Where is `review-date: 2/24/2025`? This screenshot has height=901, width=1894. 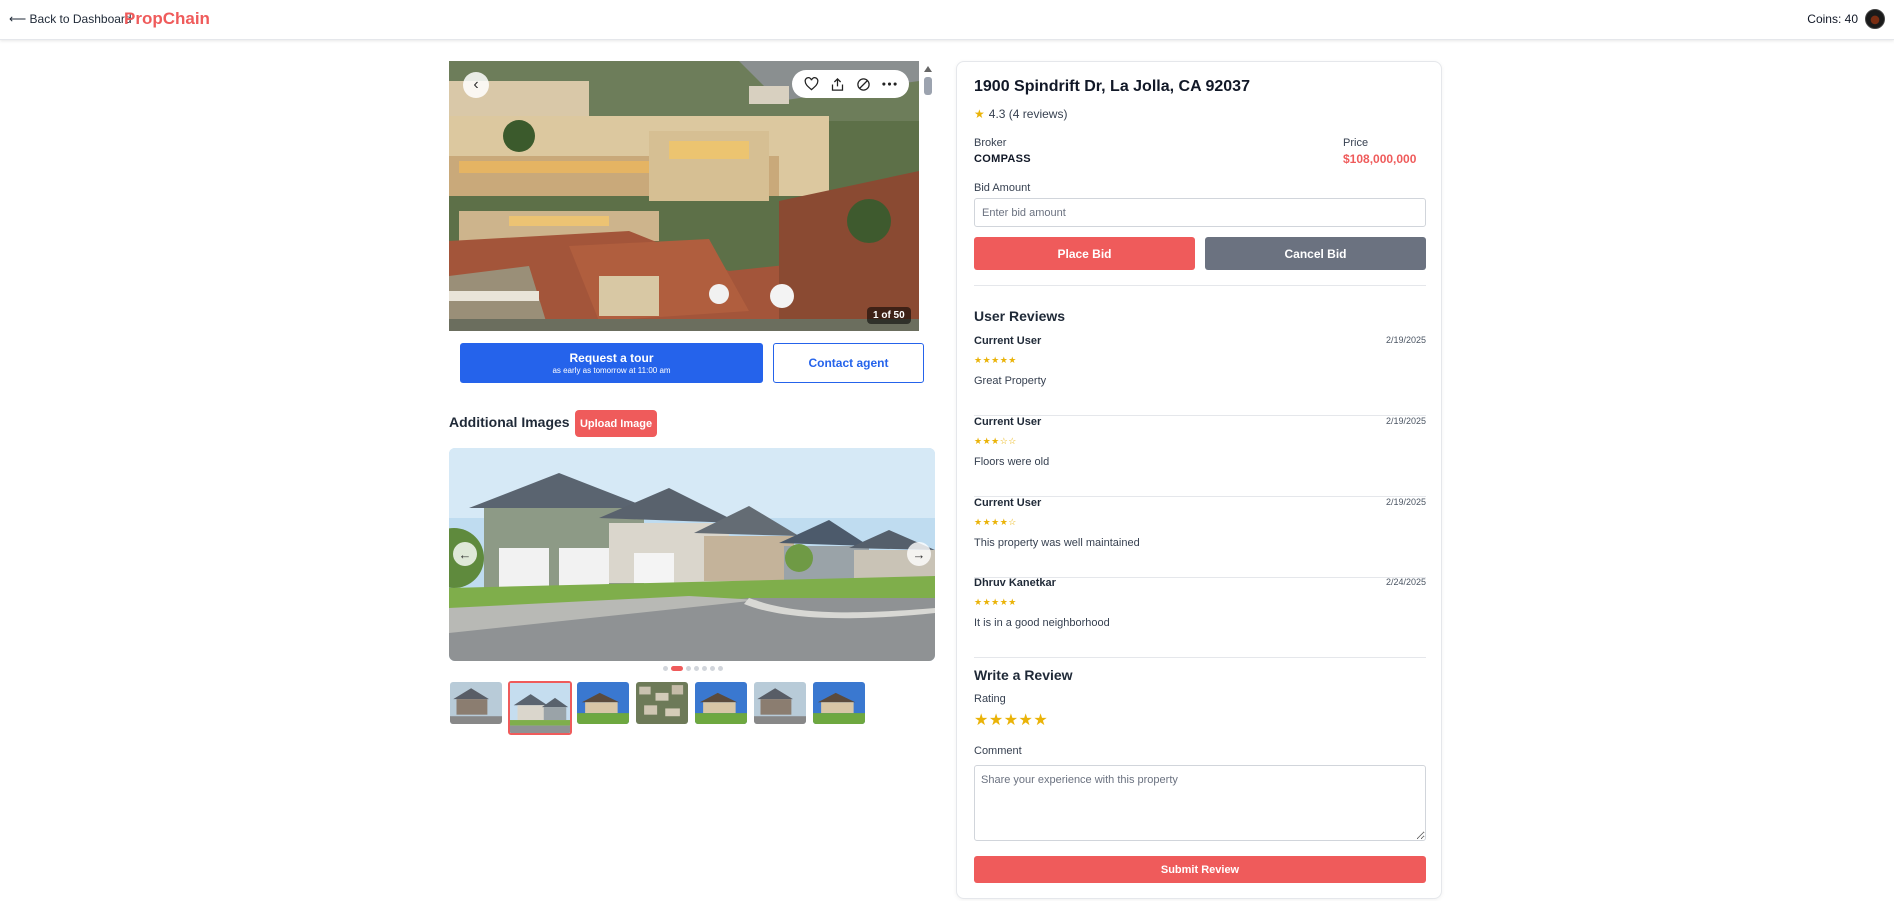 review-date: 2/24/2025 is located at coordinates (1405, 582).